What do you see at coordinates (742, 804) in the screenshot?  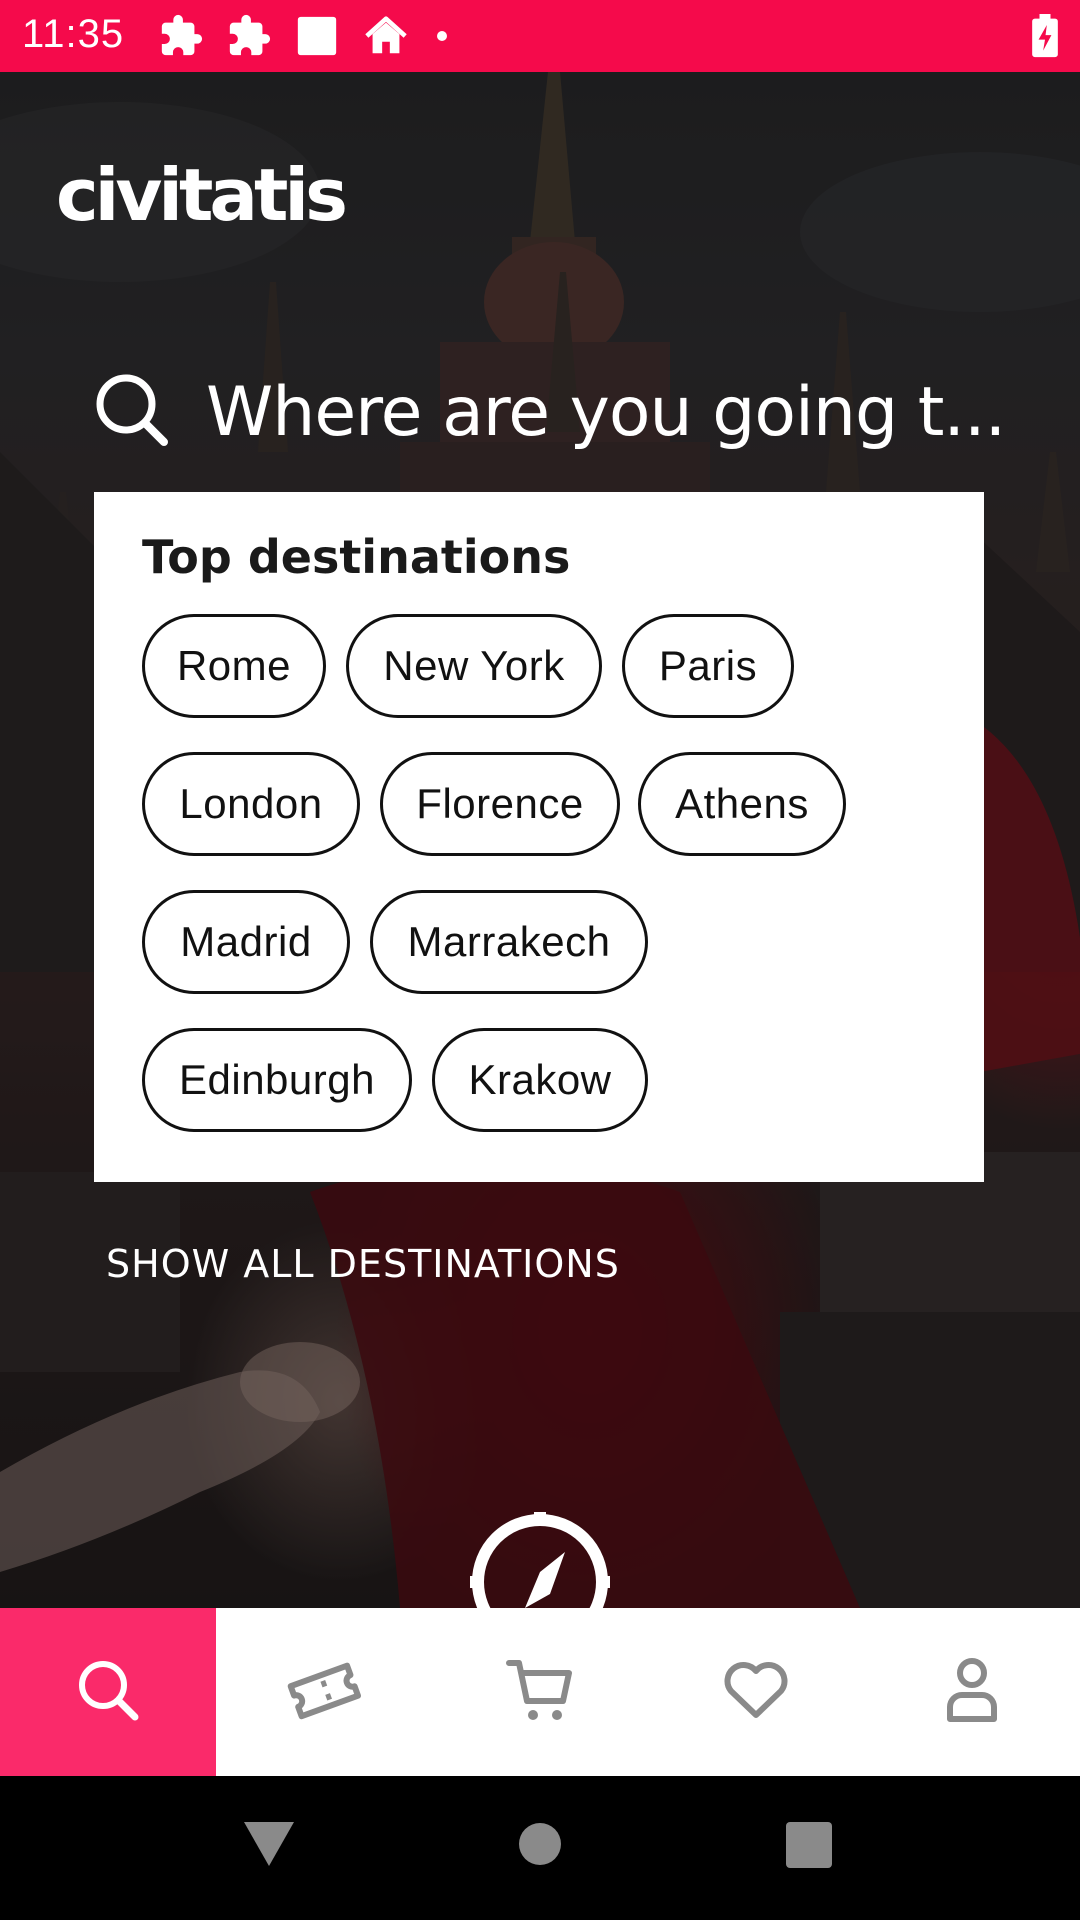 I see `destination-chip-athens: Athens` at bounding box center [742, 804].